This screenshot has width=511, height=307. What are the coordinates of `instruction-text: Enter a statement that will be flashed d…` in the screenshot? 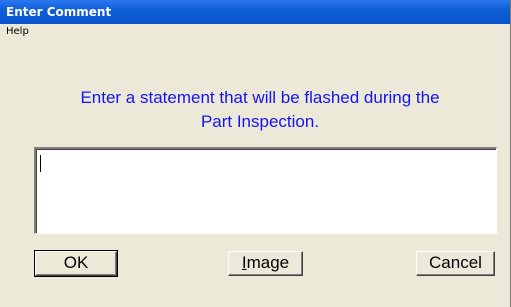 It's located at (260, 110).